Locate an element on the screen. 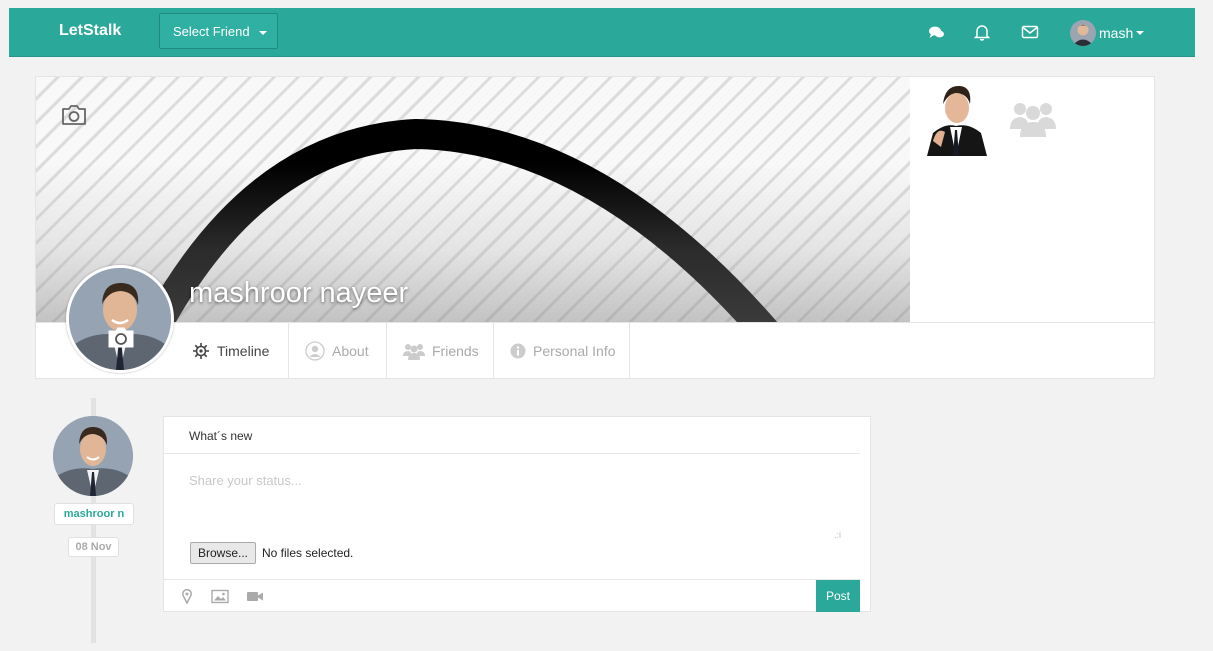 The image size is (1213, 651). tab-personal-info: Personal Info is located at coordinates (562, 351).